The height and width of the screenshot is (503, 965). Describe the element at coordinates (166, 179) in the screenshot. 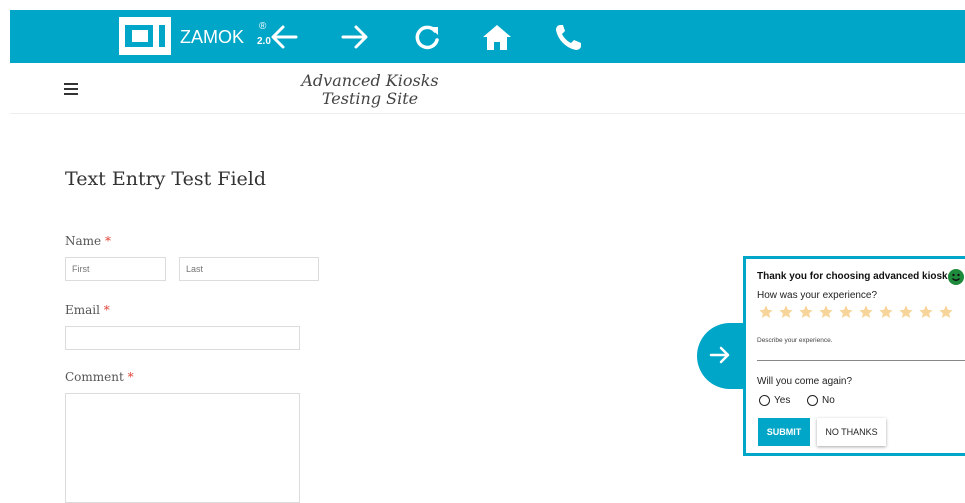

I see `form-title: Text Entry Test Field` at that location.